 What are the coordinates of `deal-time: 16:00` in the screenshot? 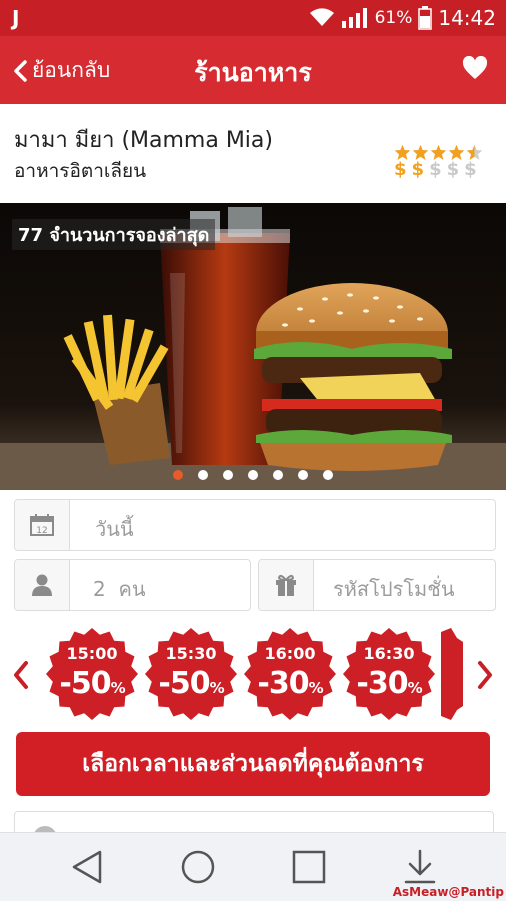 It's located at (290, 653).